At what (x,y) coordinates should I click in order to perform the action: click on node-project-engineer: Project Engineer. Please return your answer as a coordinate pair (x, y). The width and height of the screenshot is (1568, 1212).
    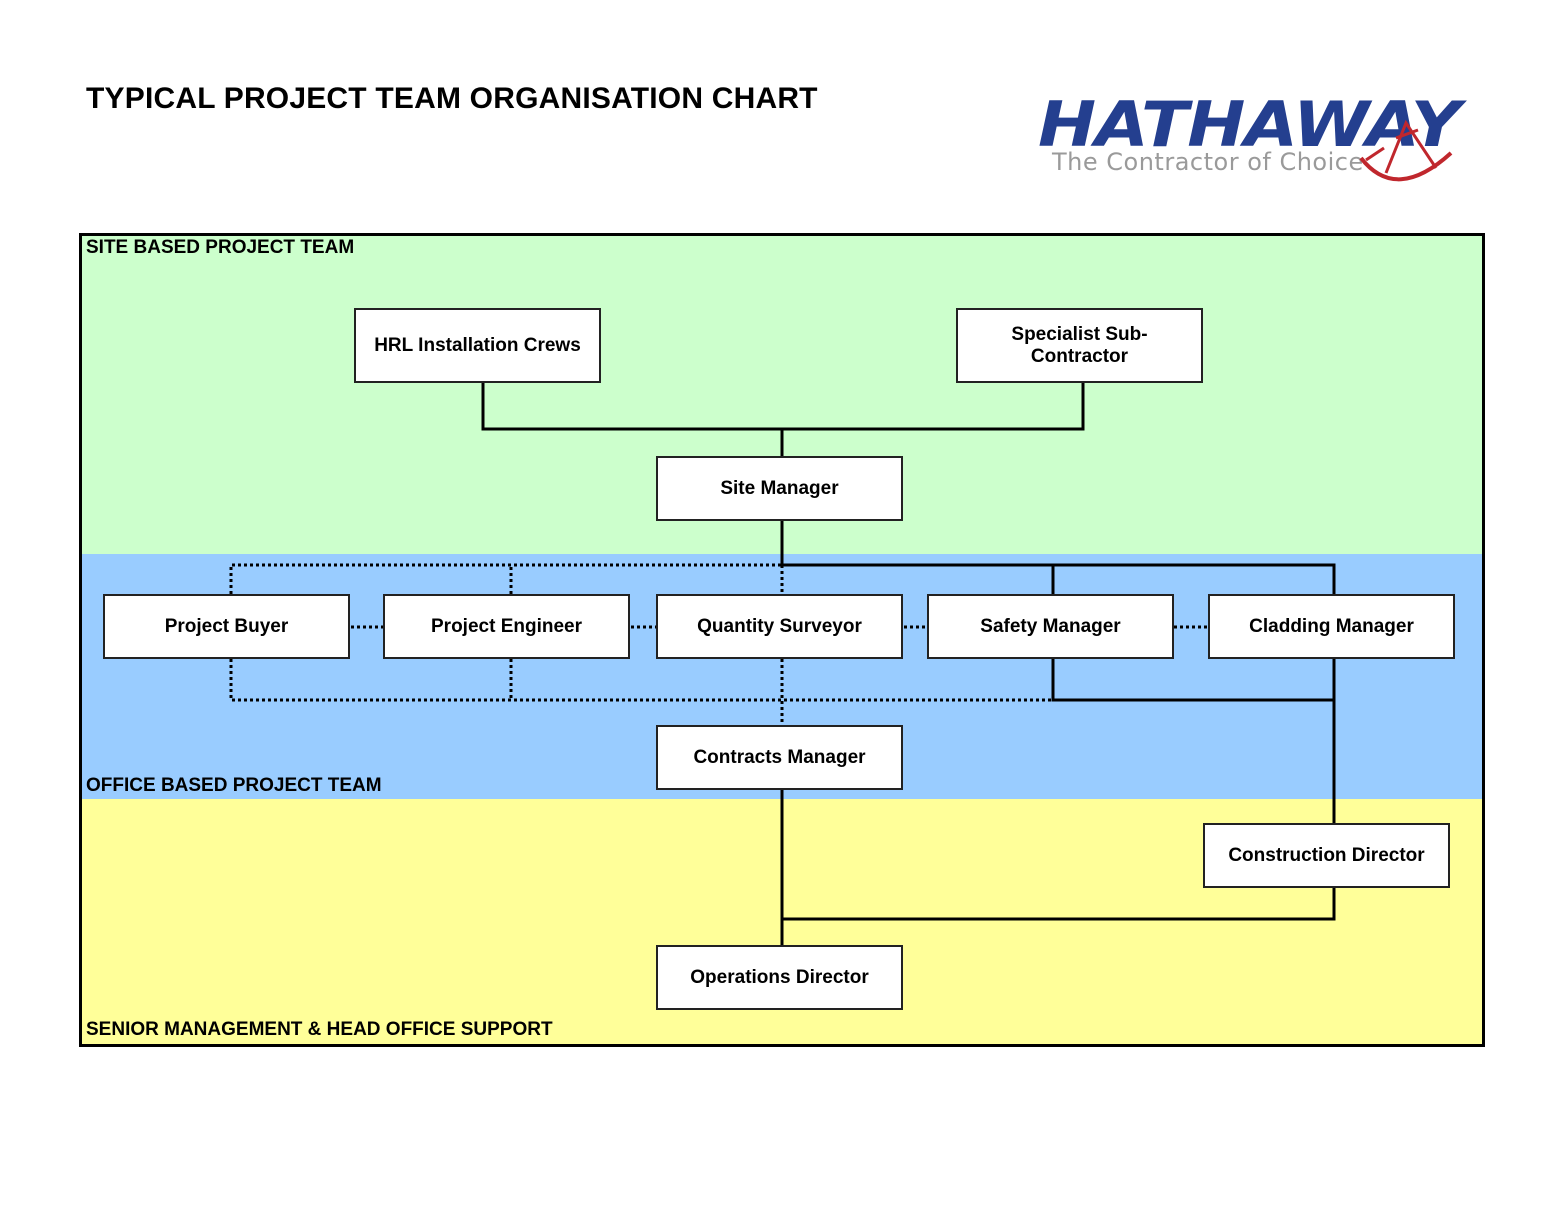
    Looking at the image, I should click on (506, 626).